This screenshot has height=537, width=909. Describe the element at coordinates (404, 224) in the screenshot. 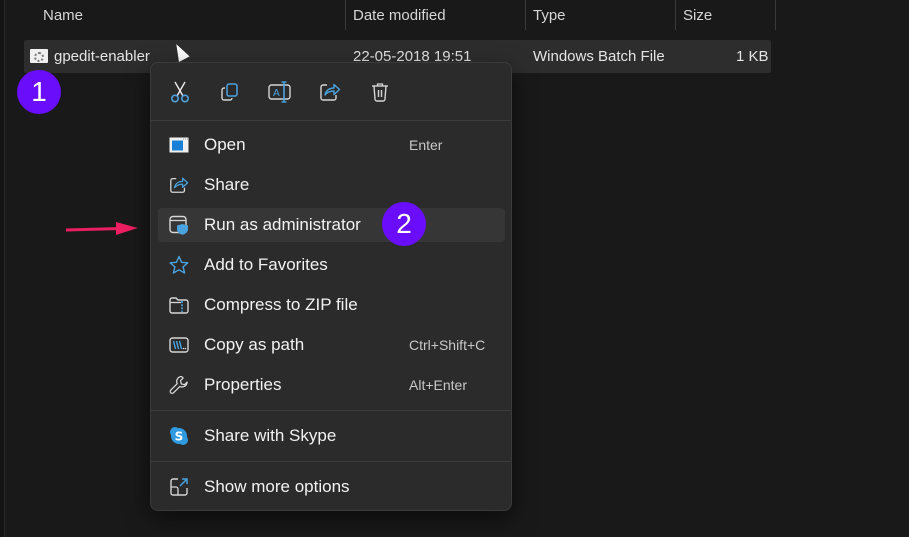

I see `step-badge-2: 2` at that location.